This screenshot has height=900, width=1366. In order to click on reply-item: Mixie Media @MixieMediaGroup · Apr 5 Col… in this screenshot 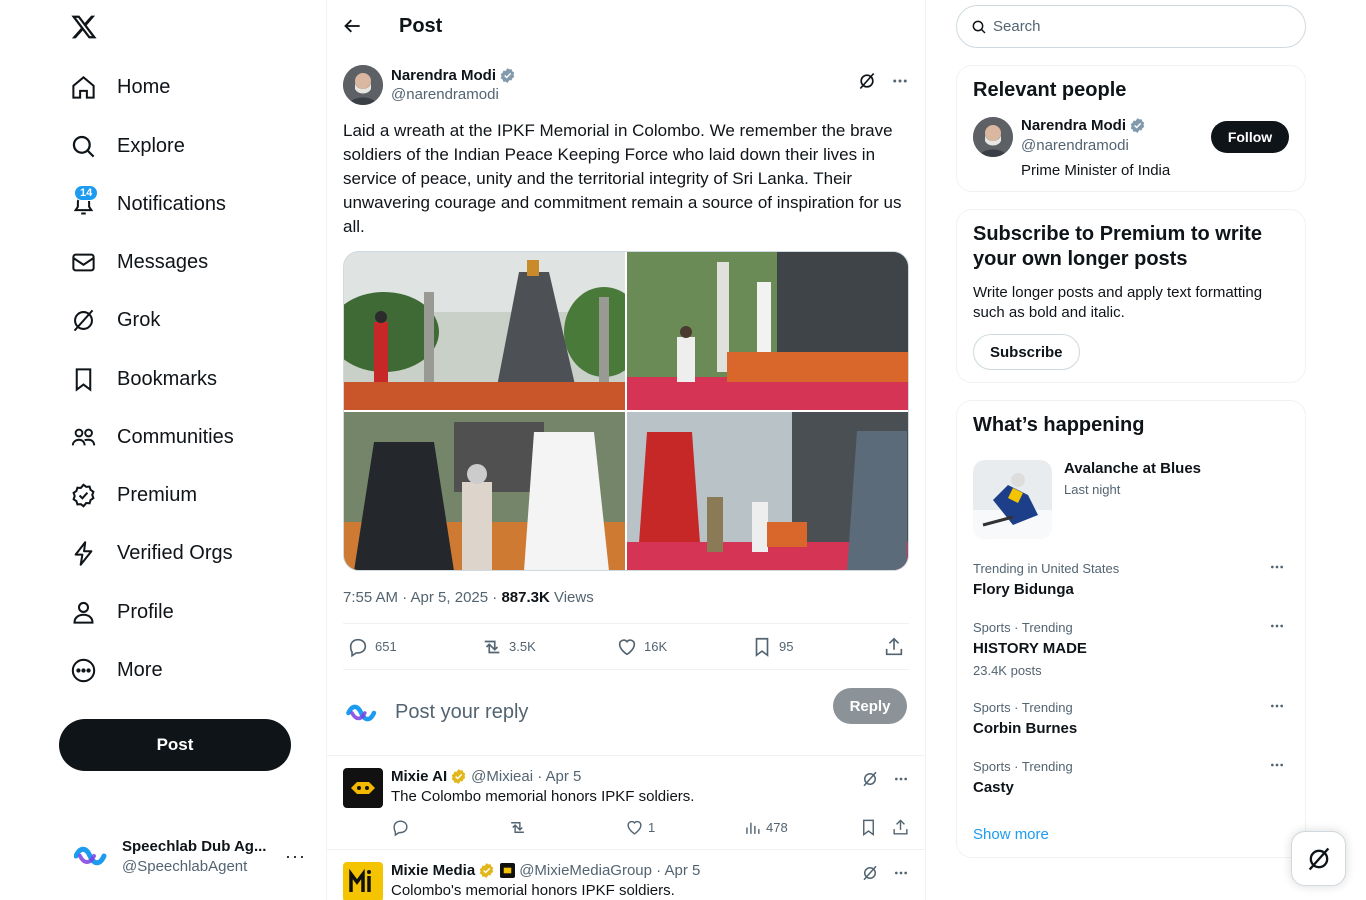, I will do `click(626, 875)`.